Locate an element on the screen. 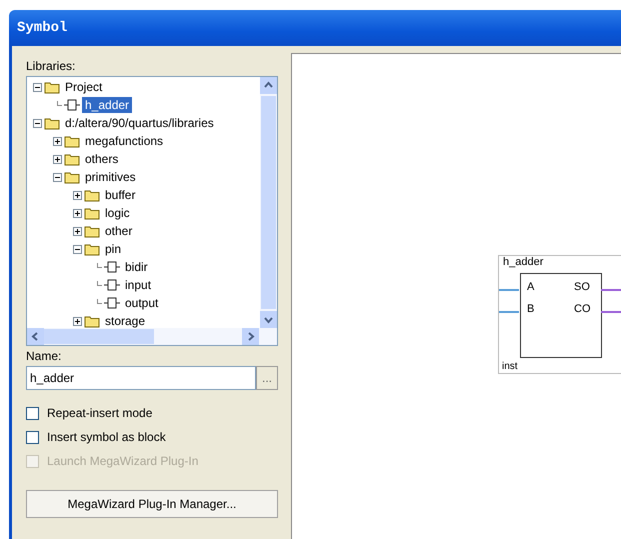 The width and height of the screenshot is (621, 539). tree-item: bidir is located at coordinates (136, 267).